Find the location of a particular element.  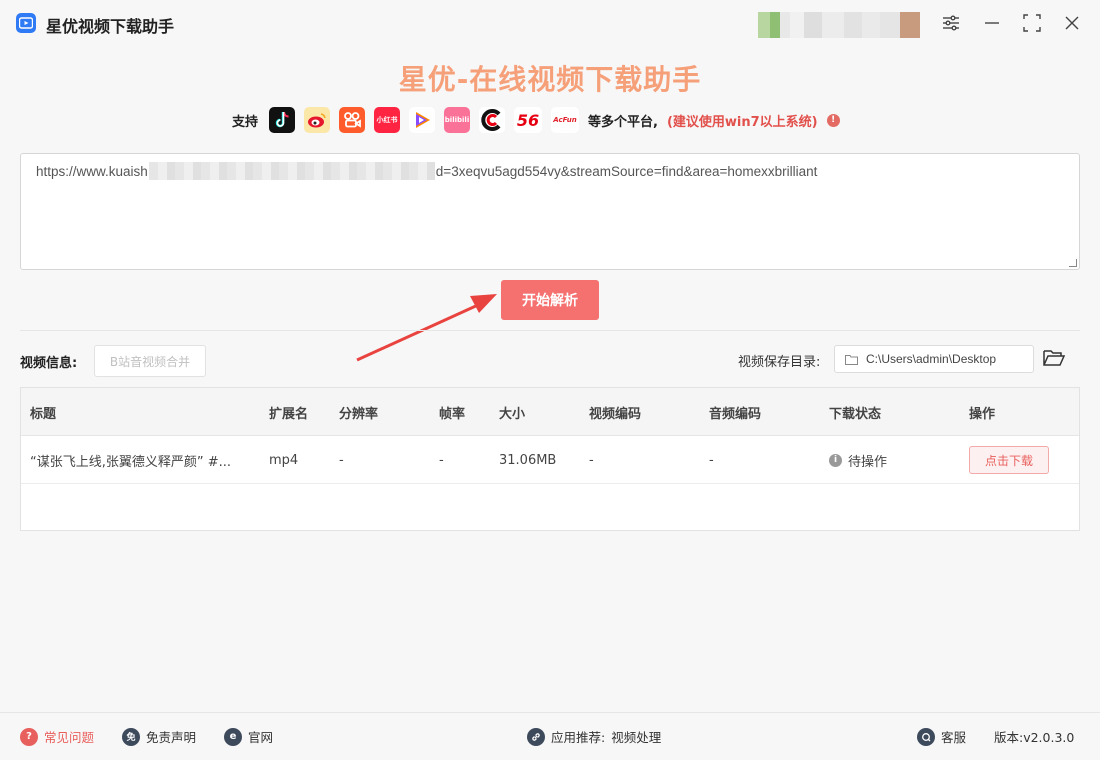

cctv-icon is located at coordinates (492, 120).